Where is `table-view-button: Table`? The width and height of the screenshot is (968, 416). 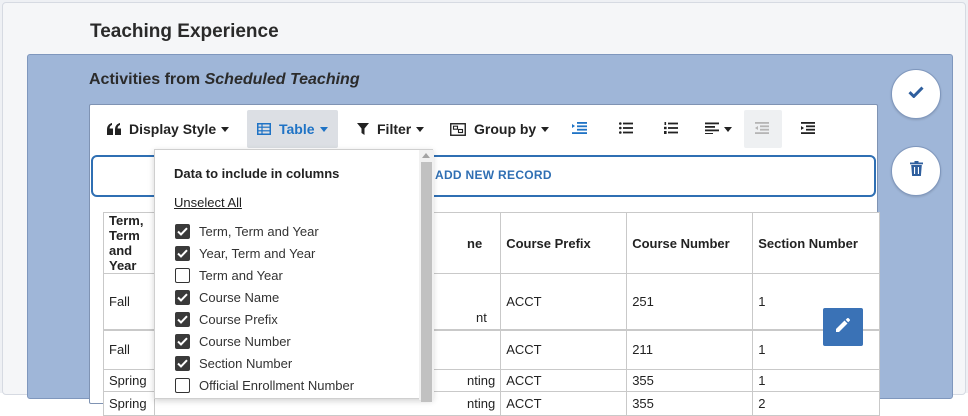 table-view-button: Table is located at coordinates (292, 129).